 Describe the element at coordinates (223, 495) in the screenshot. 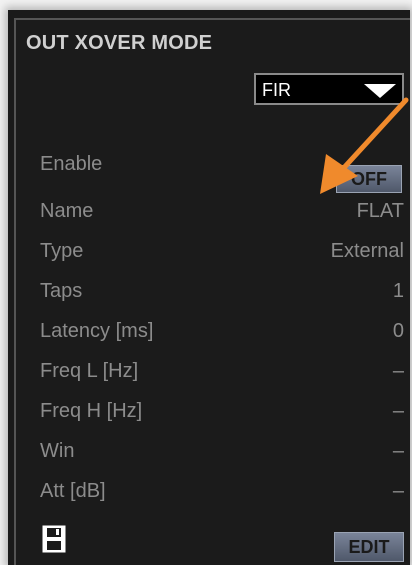

I see `row-att: Att [dB] –` at that location.